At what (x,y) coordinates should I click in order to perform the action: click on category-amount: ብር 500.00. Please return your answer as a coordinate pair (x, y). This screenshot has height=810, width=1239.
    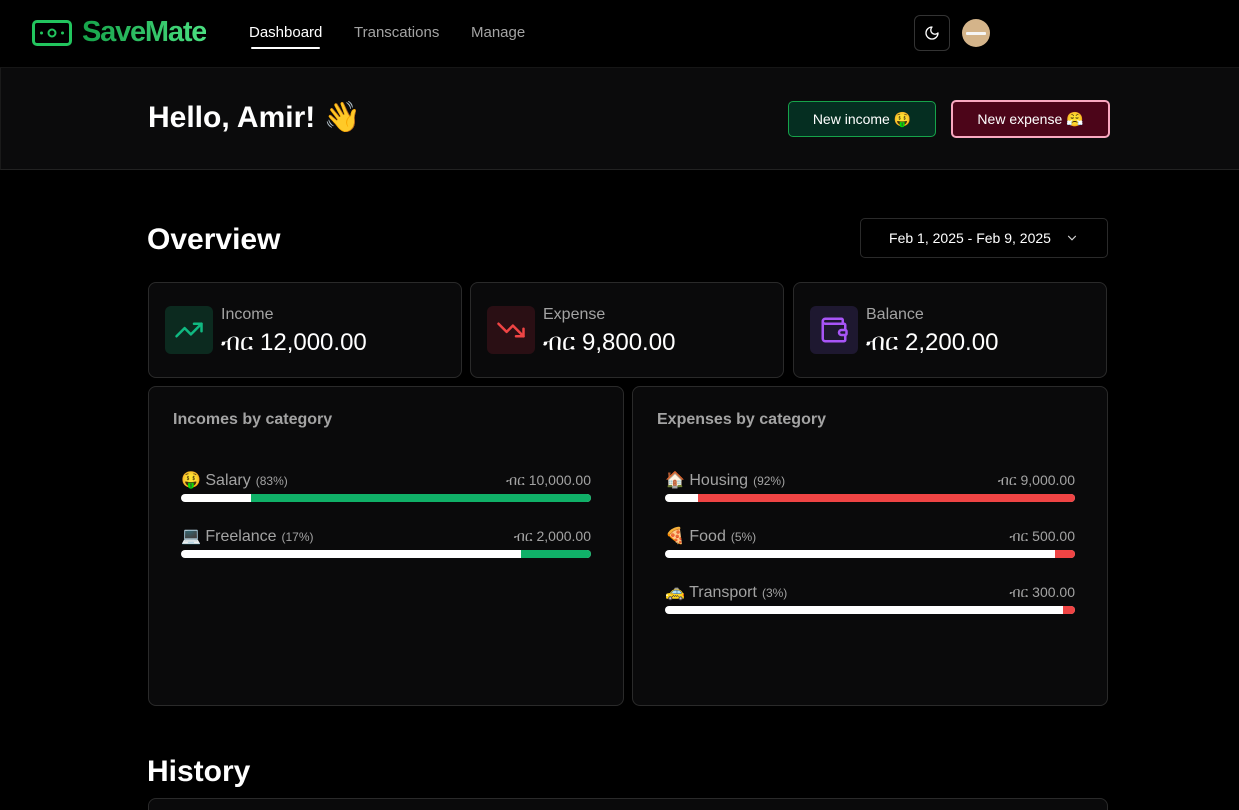
    Looking at the image, I should click on (1042, 536).